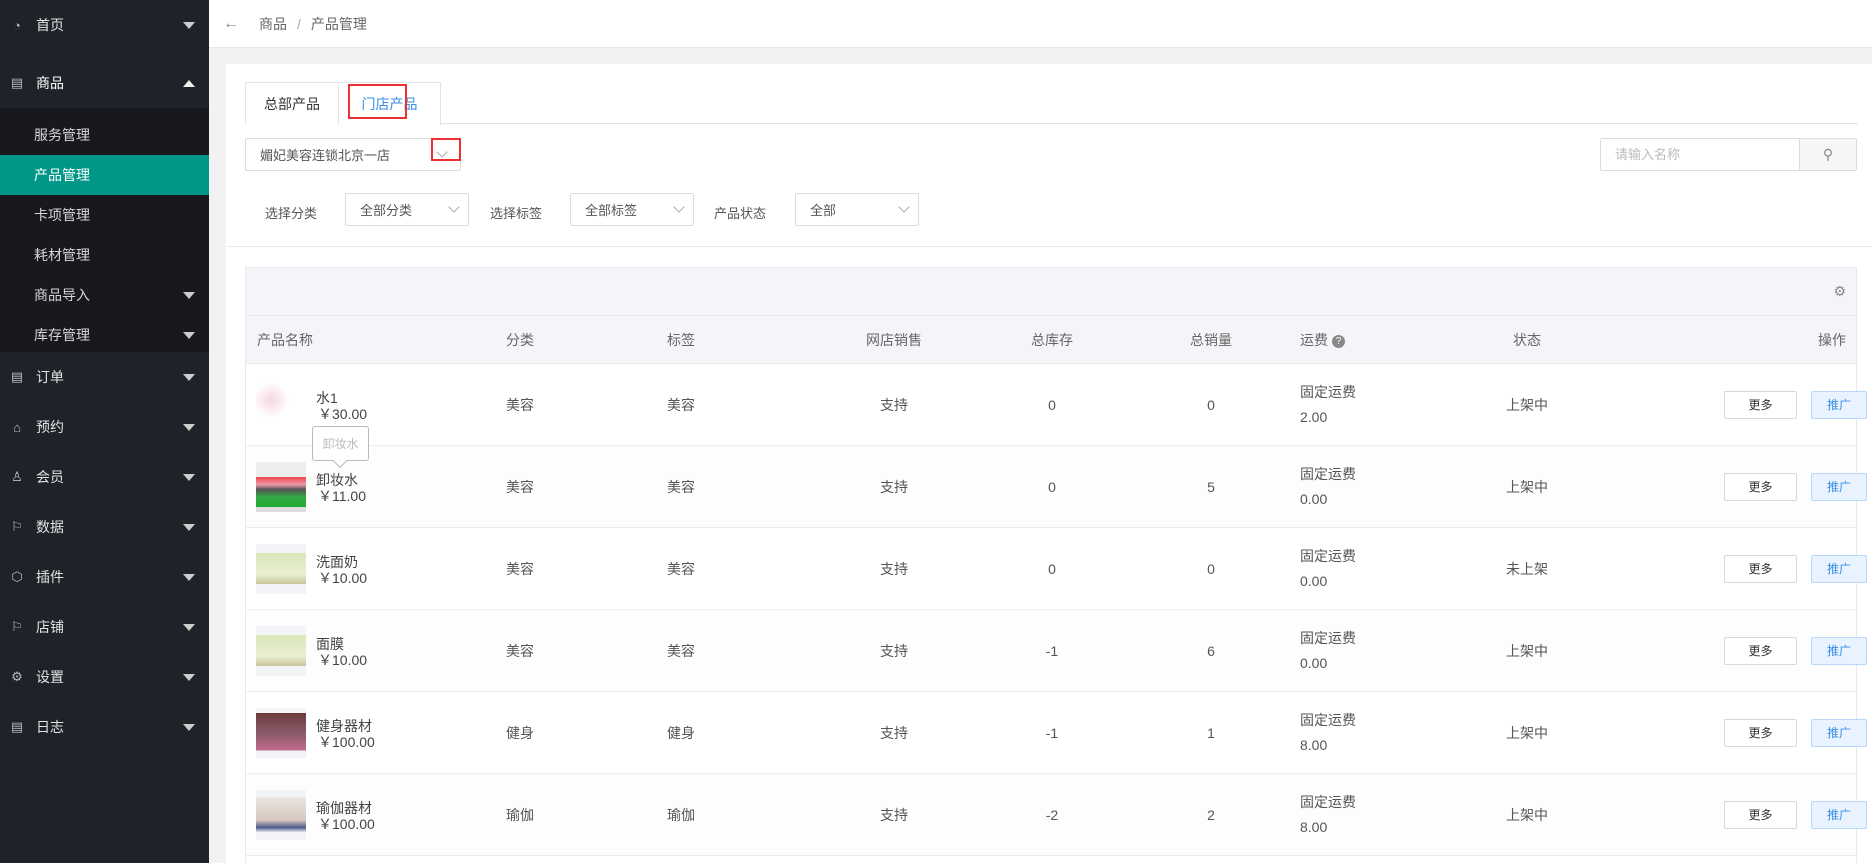 The width and height of the screenshot is (1872, 863). Describe the element at coordinates (407, 209) in the screenshot. I see `category-select: 全部分类` at that location.